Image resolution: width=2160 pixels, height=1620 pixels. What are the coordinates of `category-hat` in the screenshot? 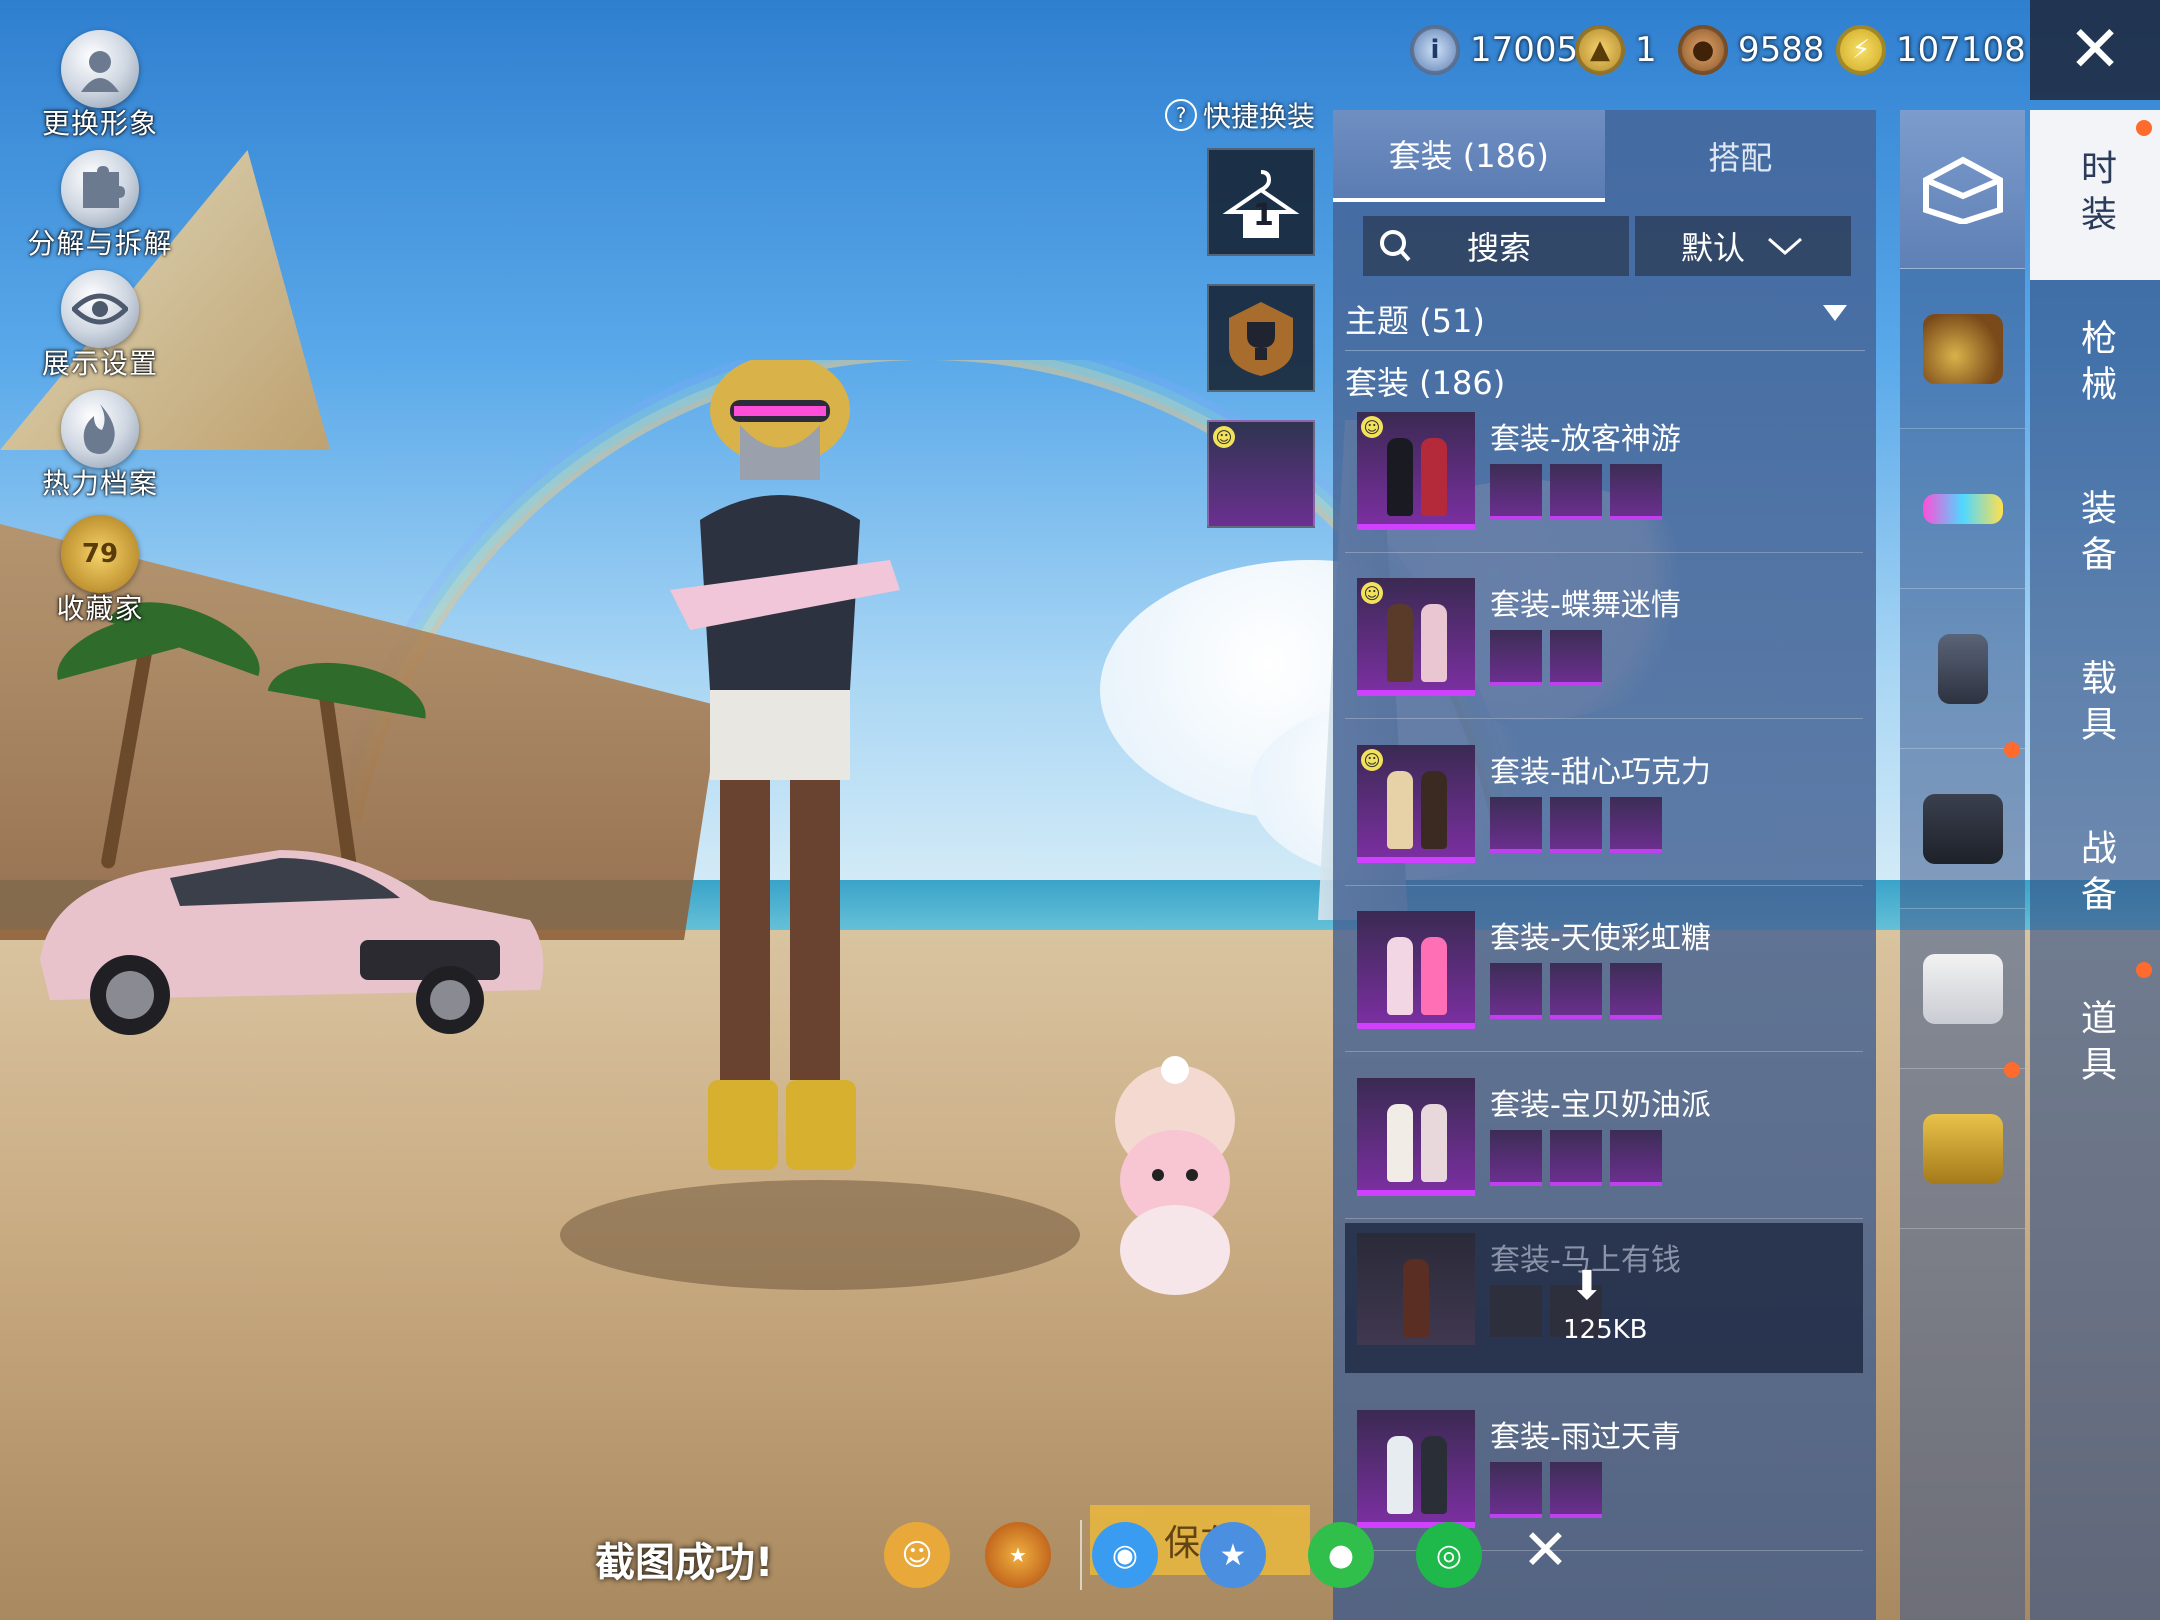 It's located at (1962, 349).